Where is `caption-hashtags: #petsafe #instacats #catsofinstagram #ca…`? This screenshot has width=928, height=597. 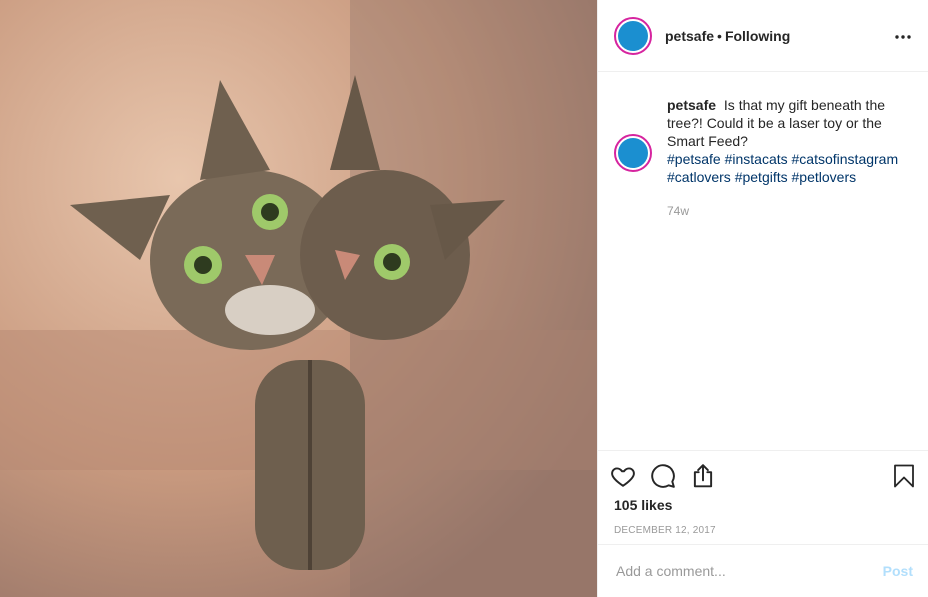 caption-hashtags: #petsafe #instacats #catsofinstagram #ca… is located at coordinates (785, 168).